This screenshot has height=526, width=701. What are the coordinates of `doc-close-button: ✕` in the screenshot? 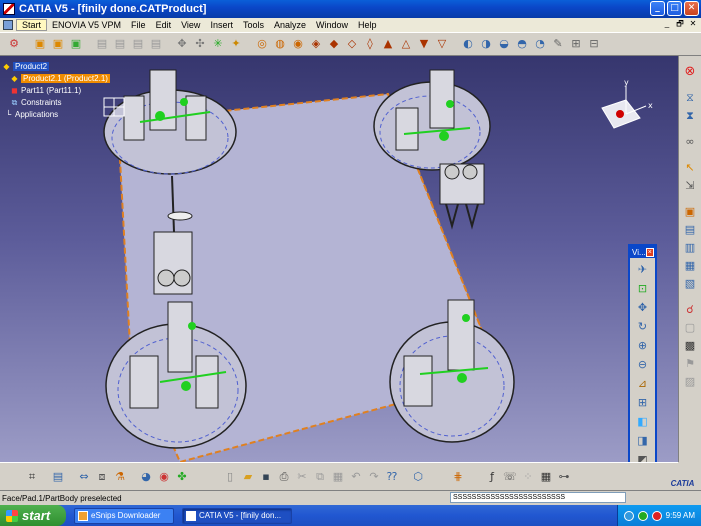 It's located at (693, 24).